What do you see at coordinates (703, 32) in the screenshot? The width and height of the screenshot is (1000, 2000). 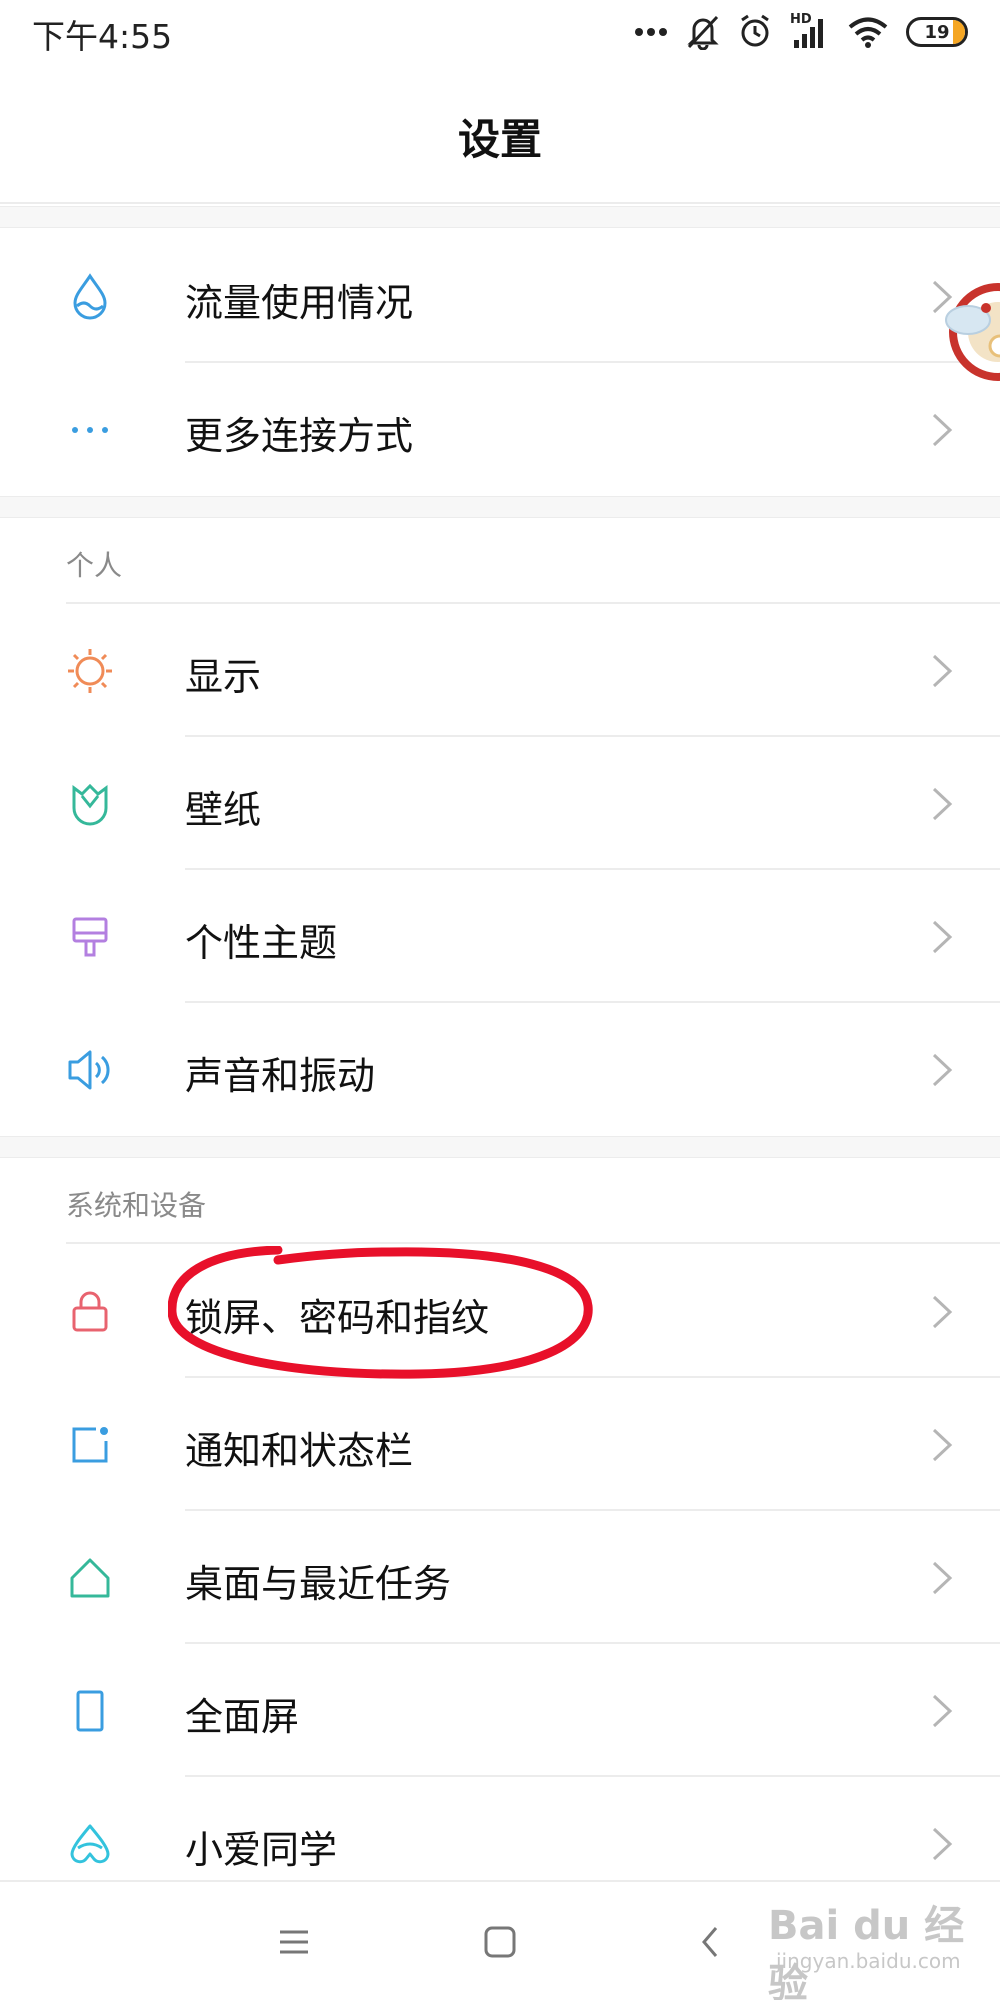 I see `silent-bell-icon` at bounding box center [703, 32].